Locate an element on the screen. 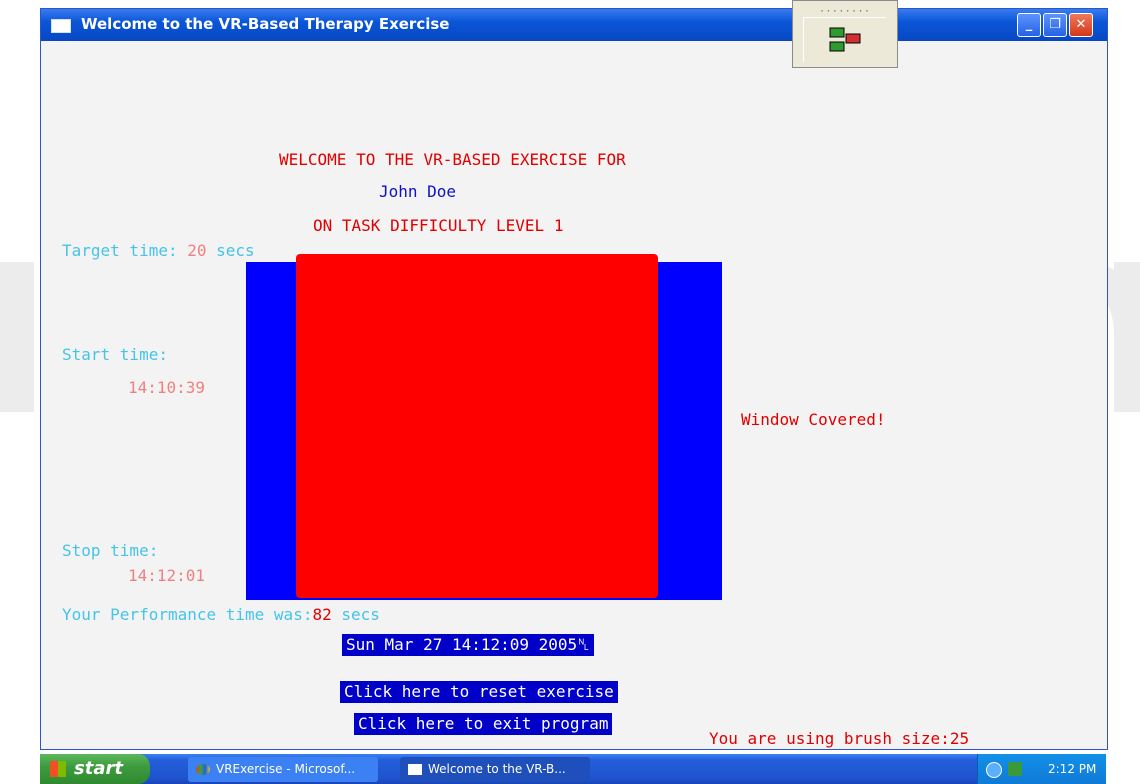  start-time-value: 14:10:39 is located at coordinates (167, 387).